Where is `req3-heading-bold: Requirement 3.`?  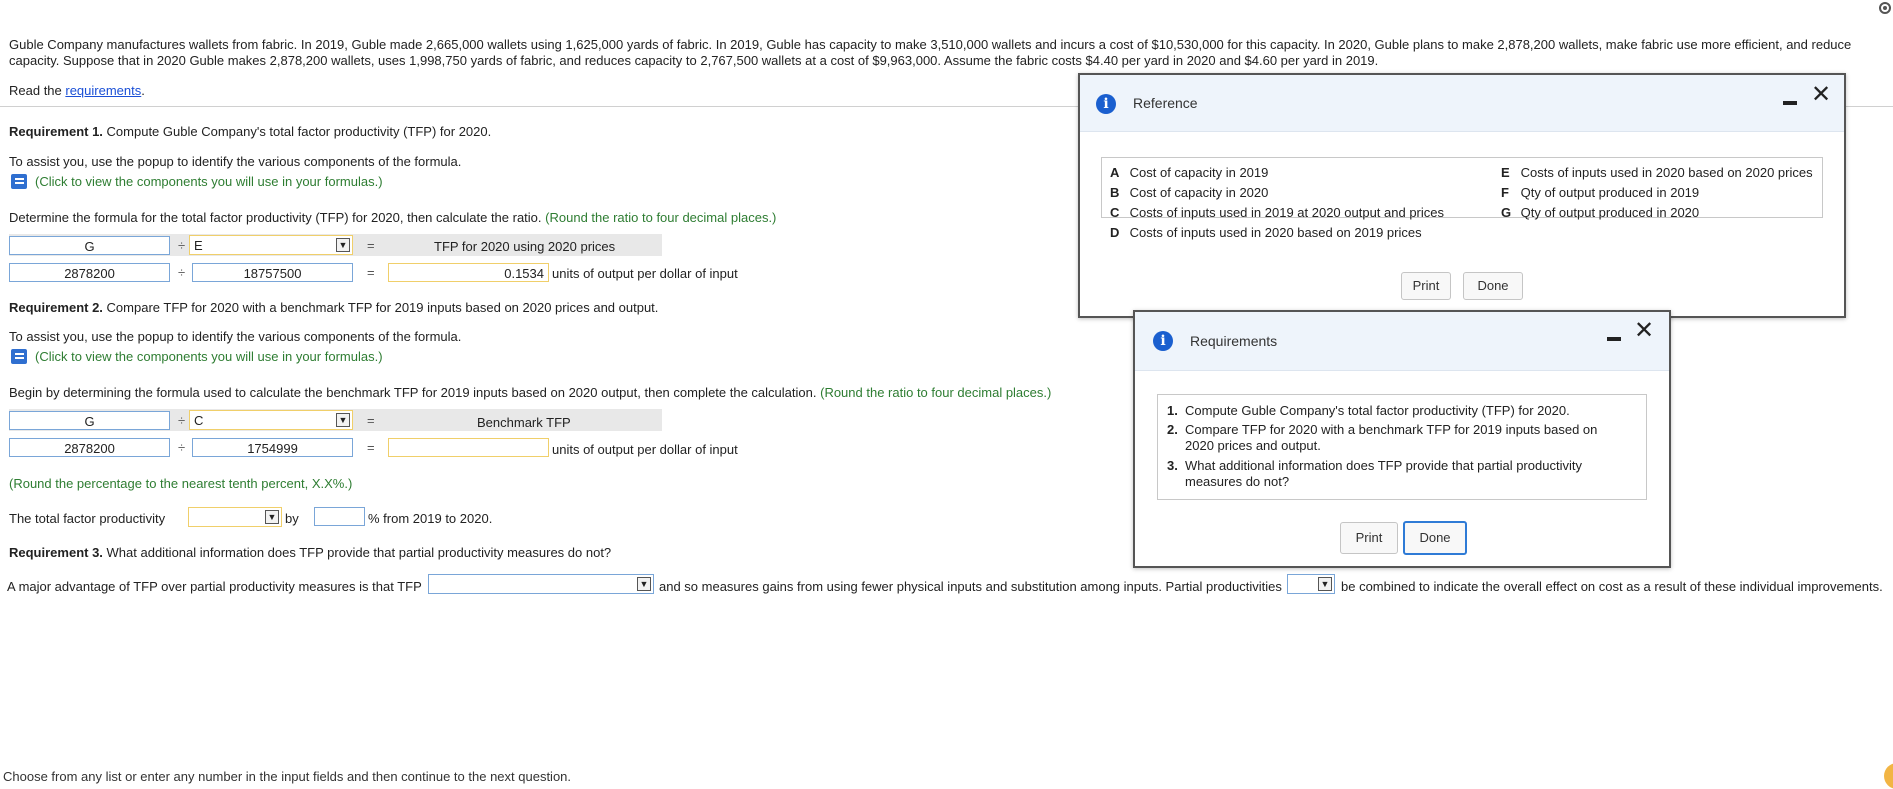
req3-heading-bold: Requirement 3. is located at coordinates (56, 552).